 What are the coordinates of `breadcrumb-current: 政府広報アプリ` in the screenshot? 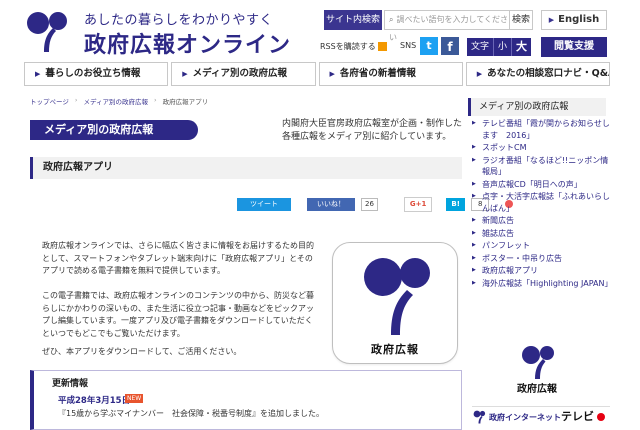 It's located at (185, 102).